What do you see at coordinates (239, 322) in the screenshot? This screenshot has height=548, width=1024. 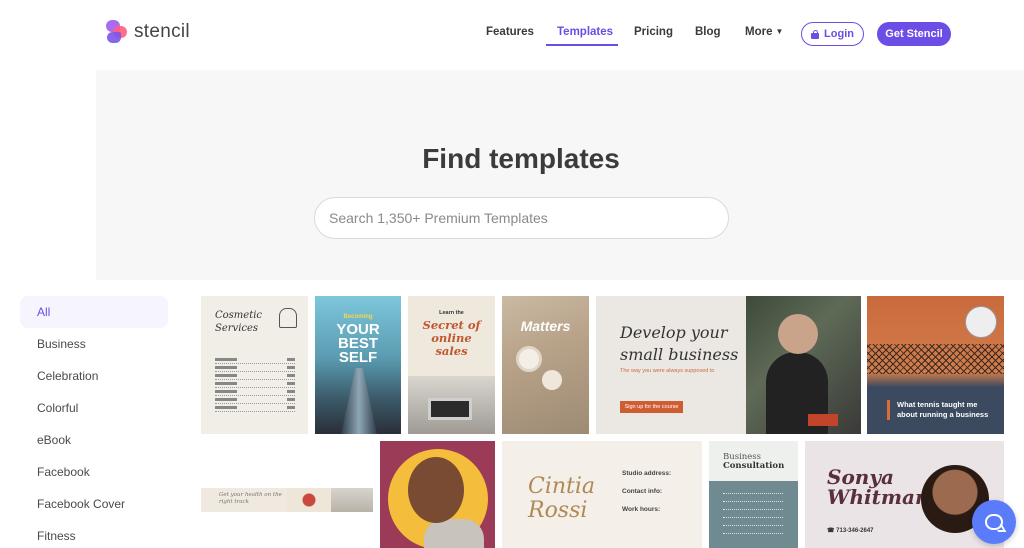 I see `template-title: Cosmetic Services` at bounding box center [239, 322].